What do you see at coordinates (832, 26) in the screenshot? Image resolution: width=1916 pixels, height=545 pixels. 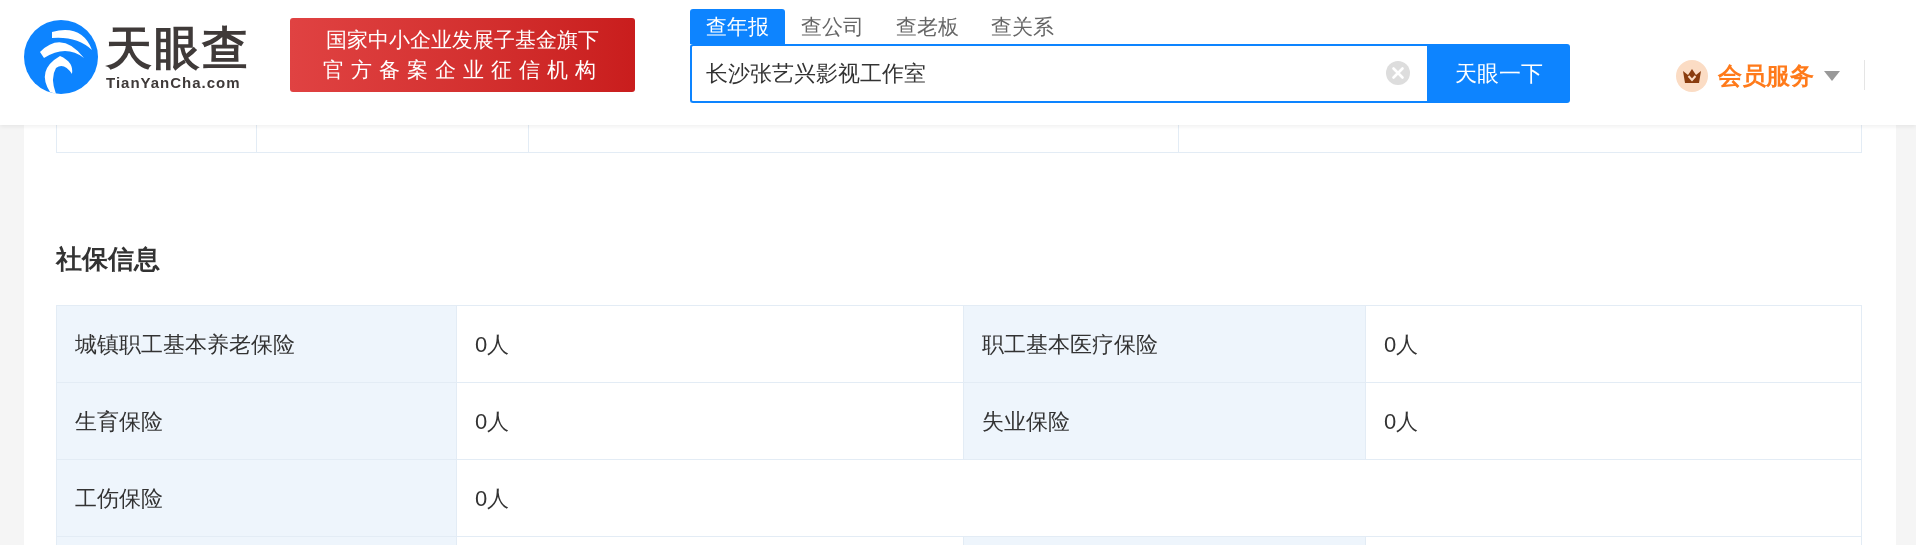 I see `search-tab: 查公司` at bounding box center [832, 26].